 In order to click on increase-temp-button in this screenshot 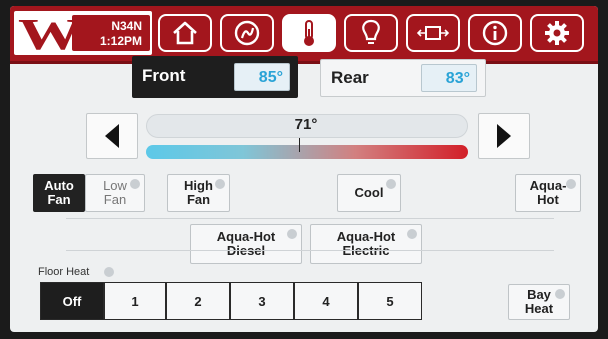, I will do `click(504, 136)`.